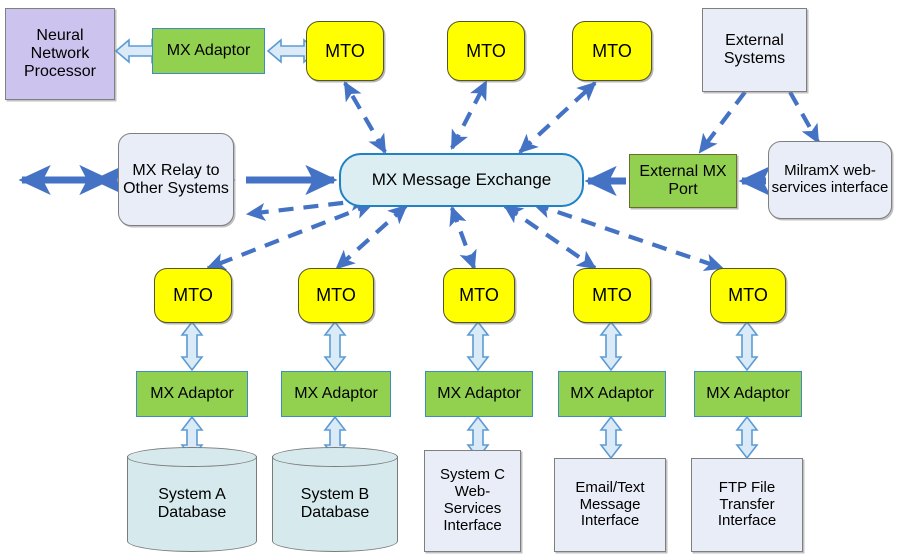  I want to click on node-label: FTP File Transfer Interface, so click(747, 504).